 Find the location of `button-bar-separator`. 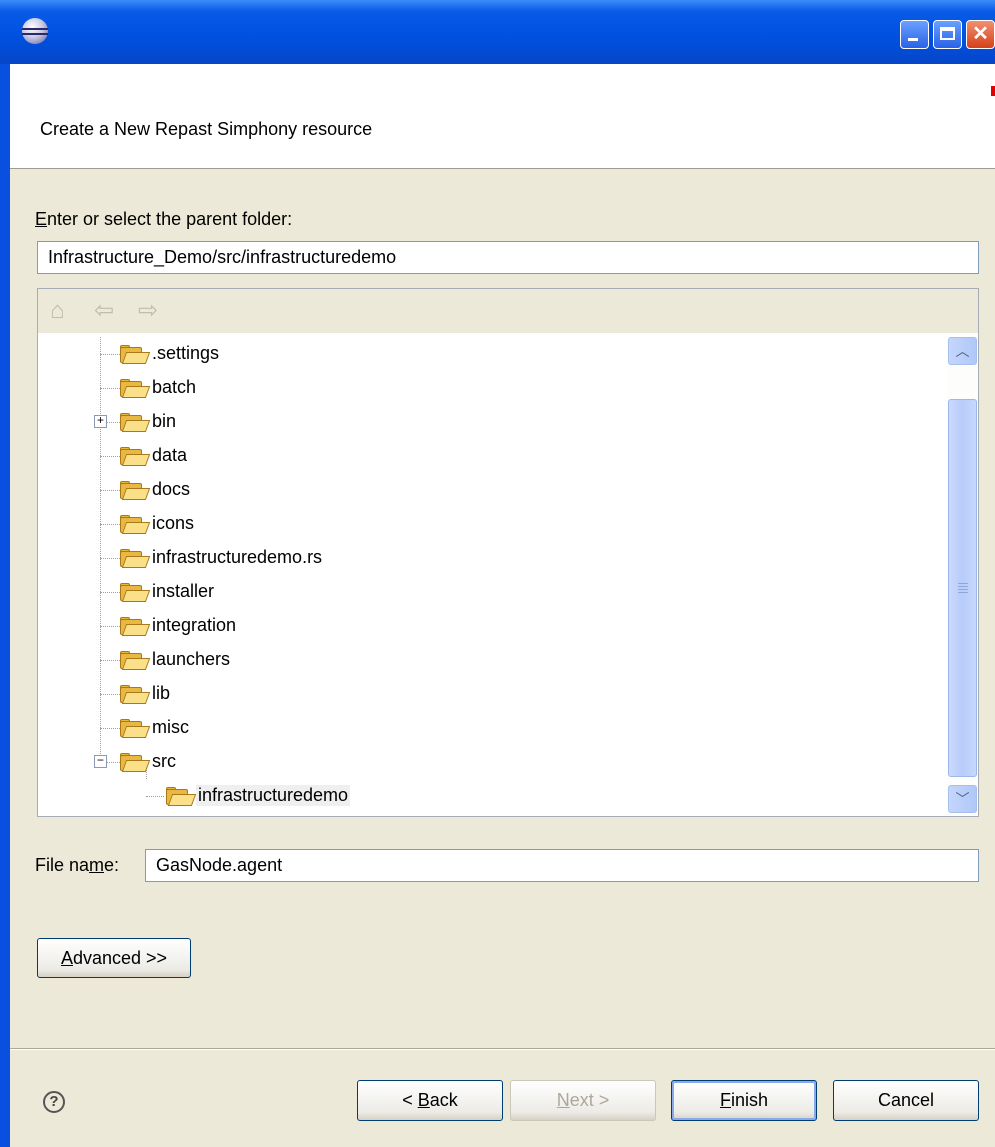

button-bar-separator is located at coordinates (502, 1049).